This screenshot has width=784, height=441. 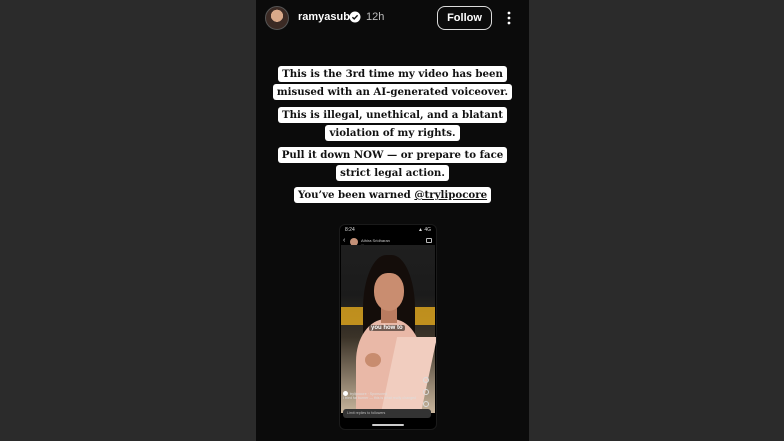 I want to click on verified-badge-icon, so click(x=355, y=17).